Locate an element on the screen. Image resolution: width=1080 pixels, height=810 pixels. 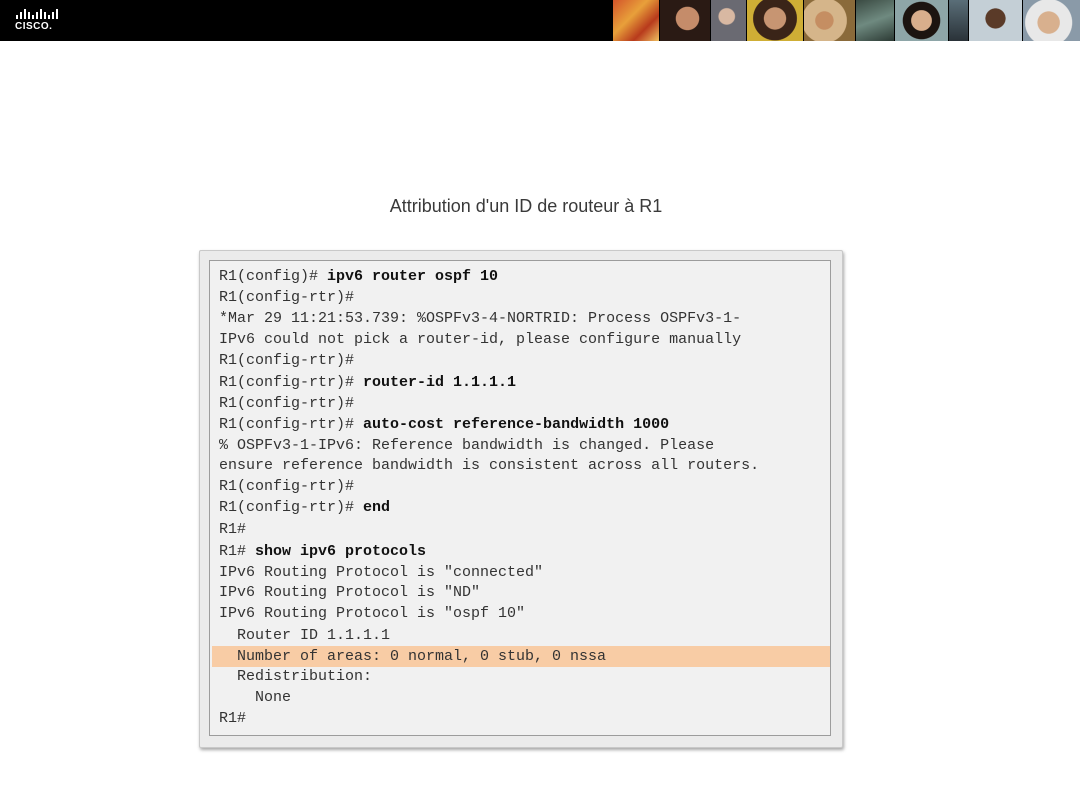
console-line-text: Redistribution: is located at coordinates (296, 676).